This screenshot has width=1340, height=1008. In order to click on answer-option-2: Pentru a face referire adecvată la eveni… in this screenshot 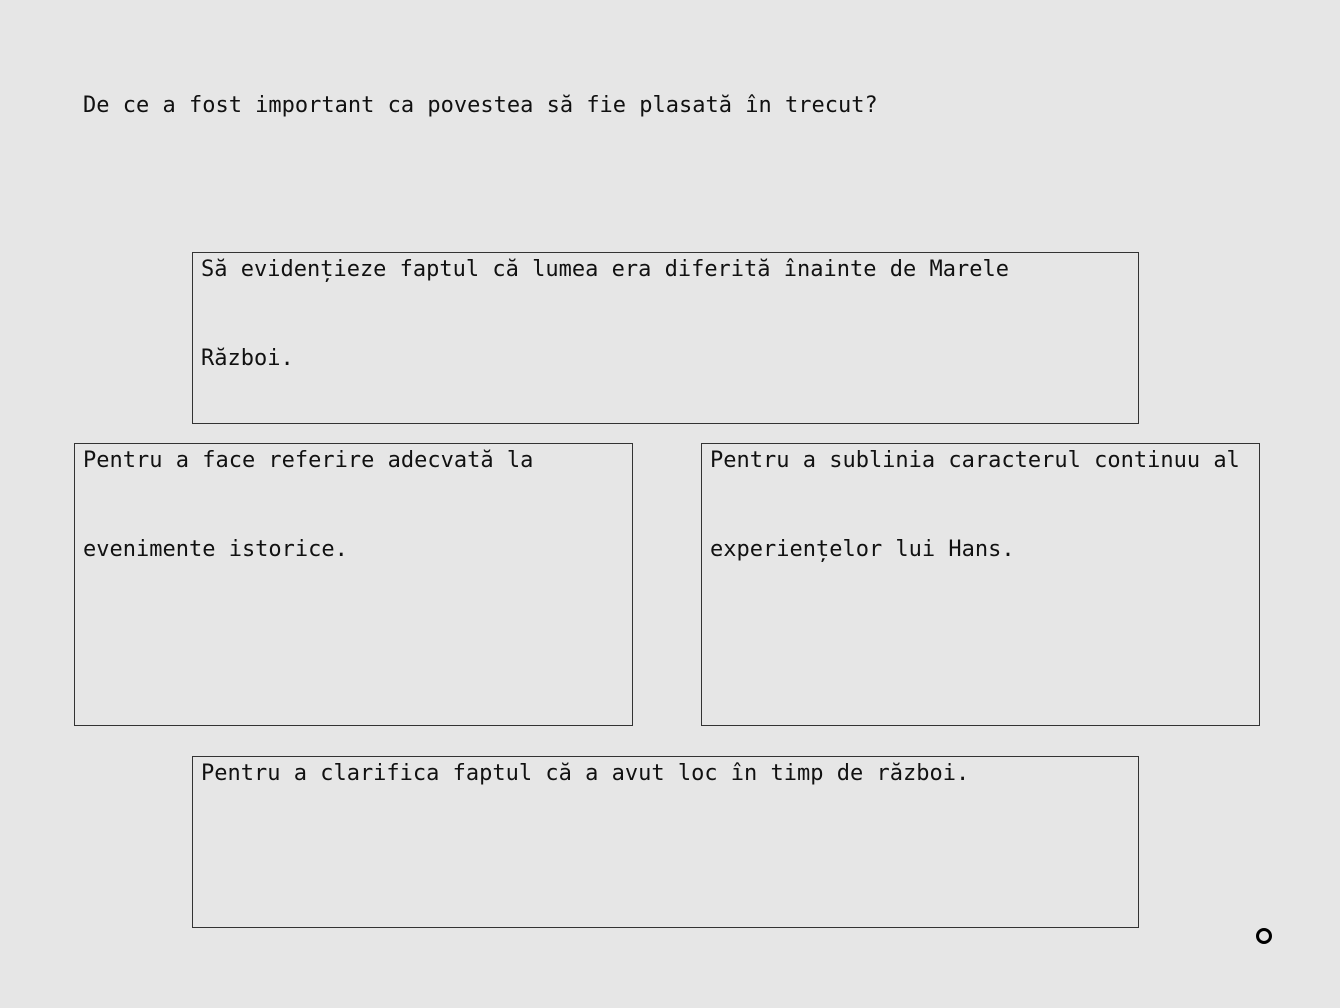, I will do `click(353, 584)`.